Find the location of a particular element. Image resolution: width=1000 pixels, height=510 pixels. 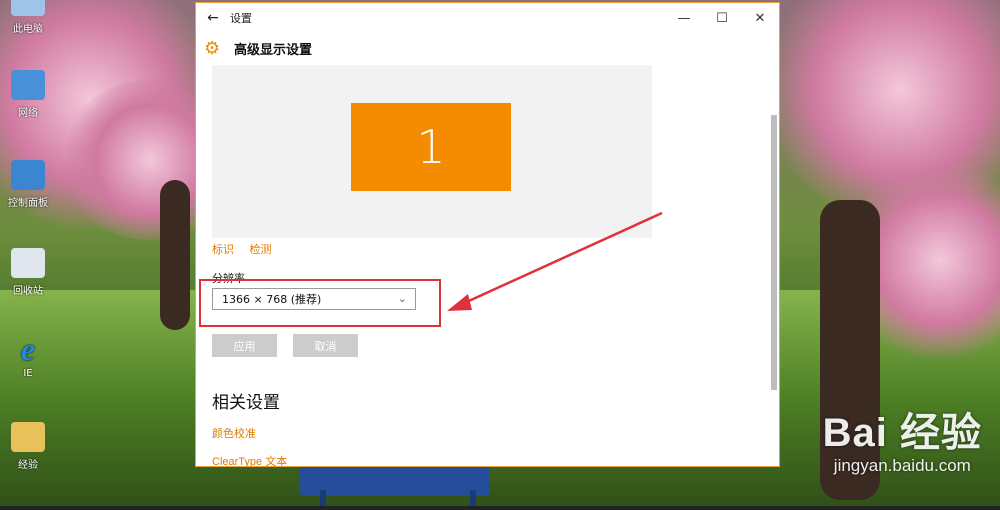

annotation-arrow is located at coordinates (555, 261).